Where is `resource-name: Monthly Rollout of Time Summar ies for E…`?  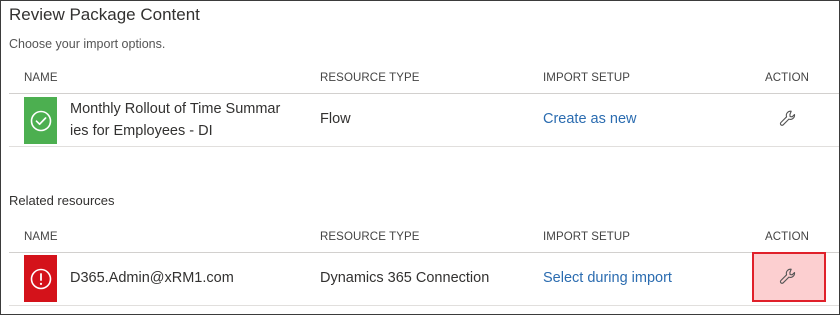 resource-name: Monthly Rollout of Time Summar ies for E… is located at coordinates (185, 120).